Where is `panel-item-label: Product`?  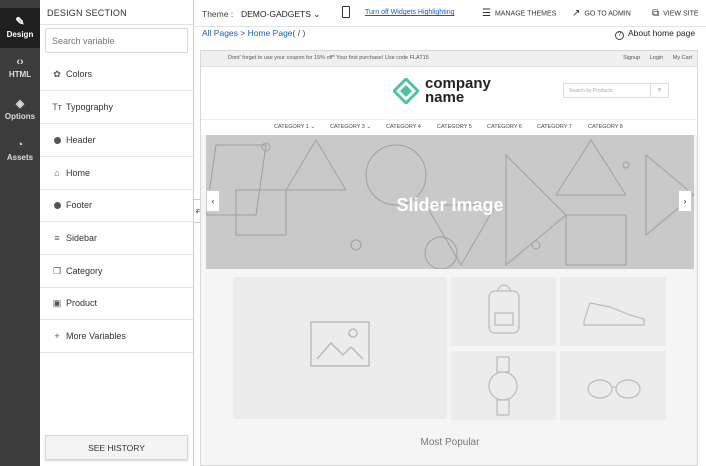
panel-item-label: Product is located at coordinates (82, 303).